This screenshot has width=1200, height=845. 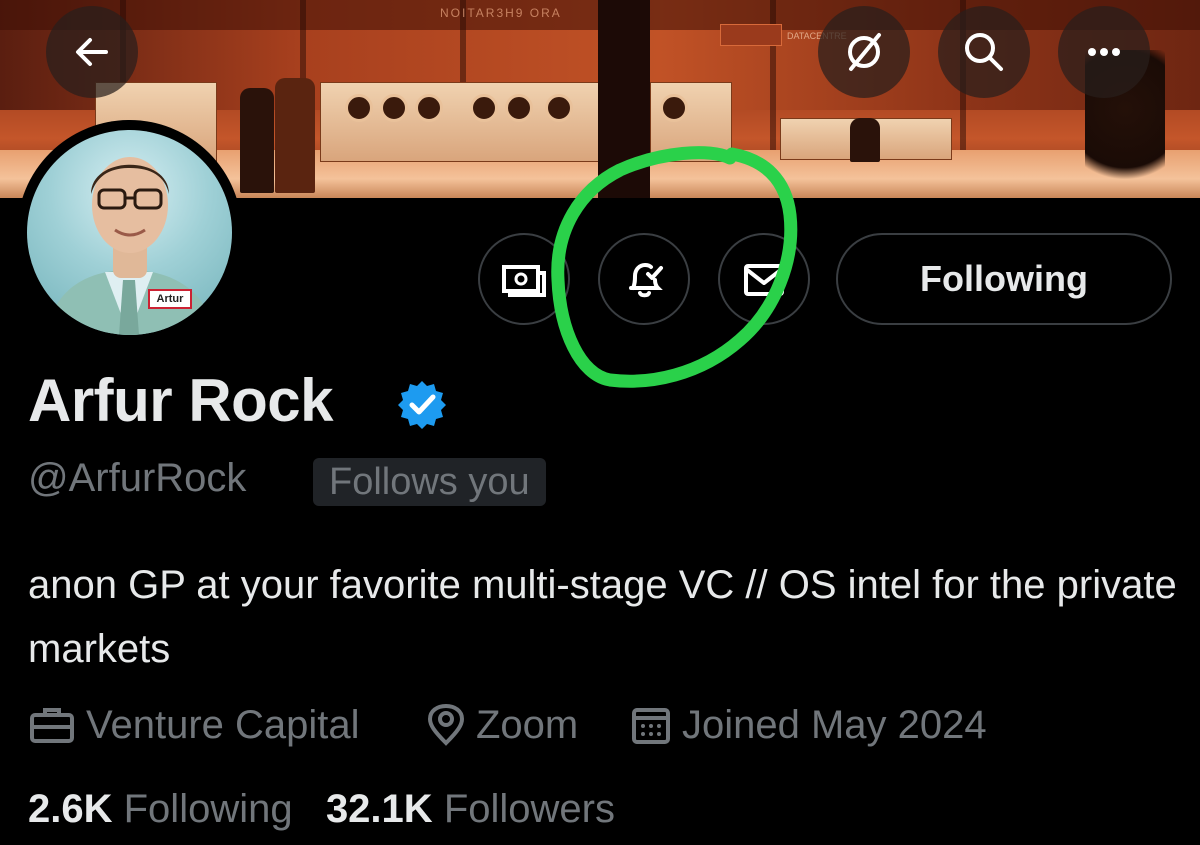 I want to click on avatar: Artur, so click(x=129, y=232).